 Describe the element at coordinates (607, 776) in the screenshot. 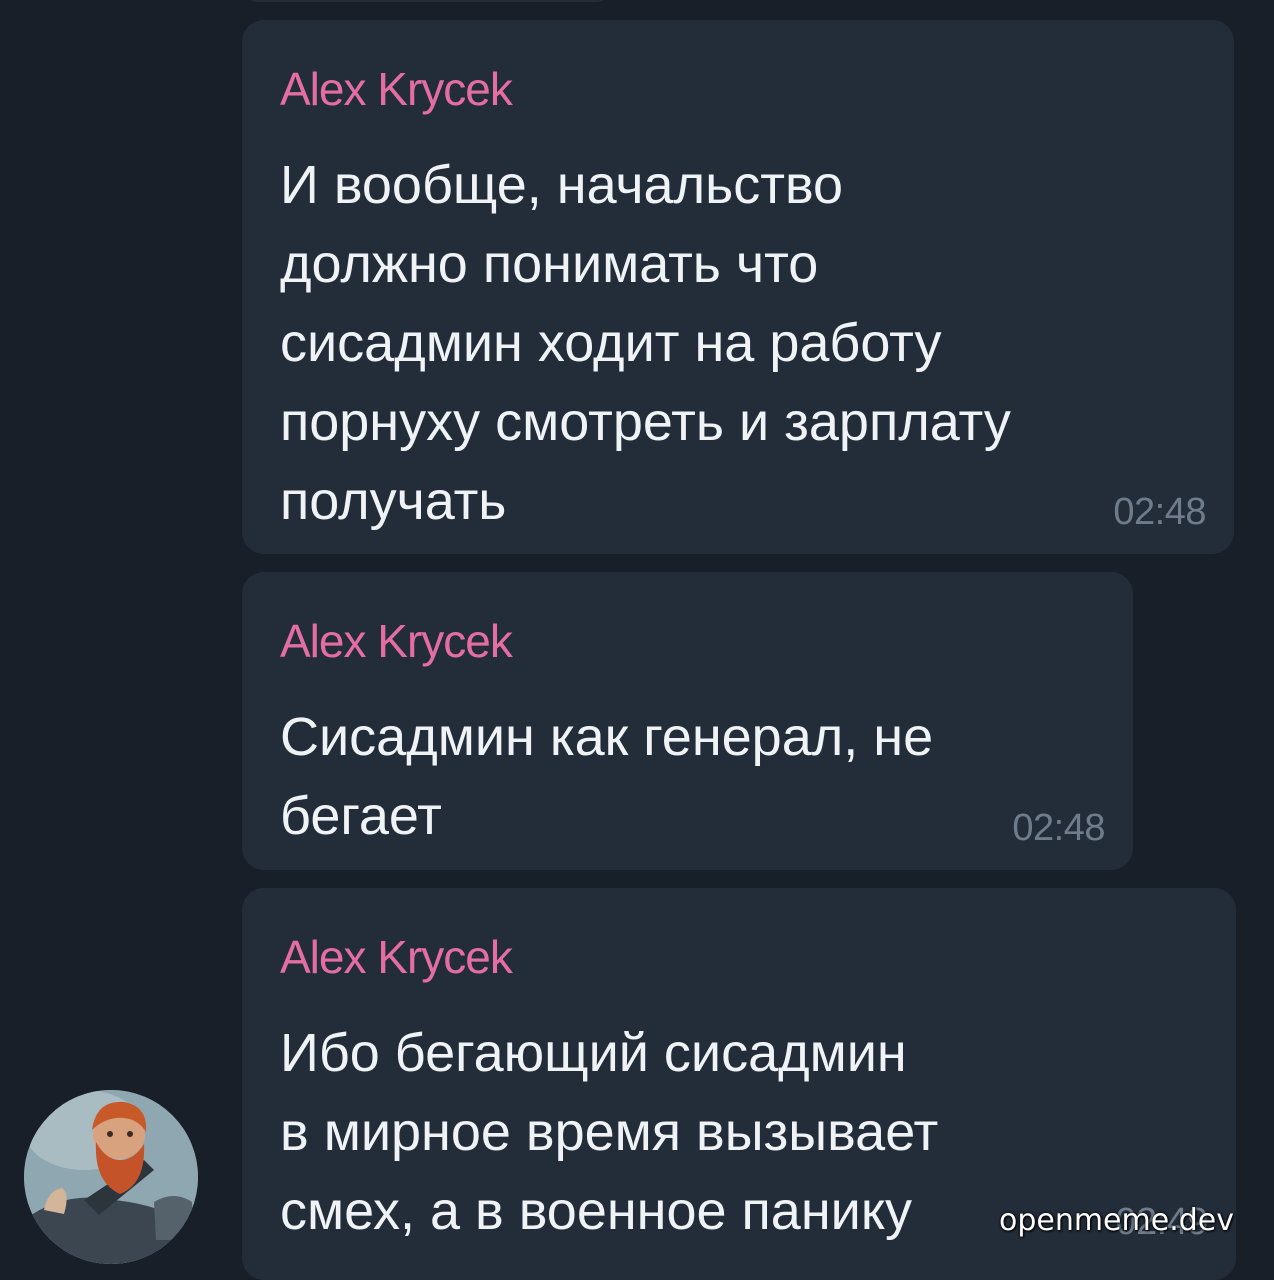

I see `message-text: Сисадмин как генерал, не бегает` at that location.